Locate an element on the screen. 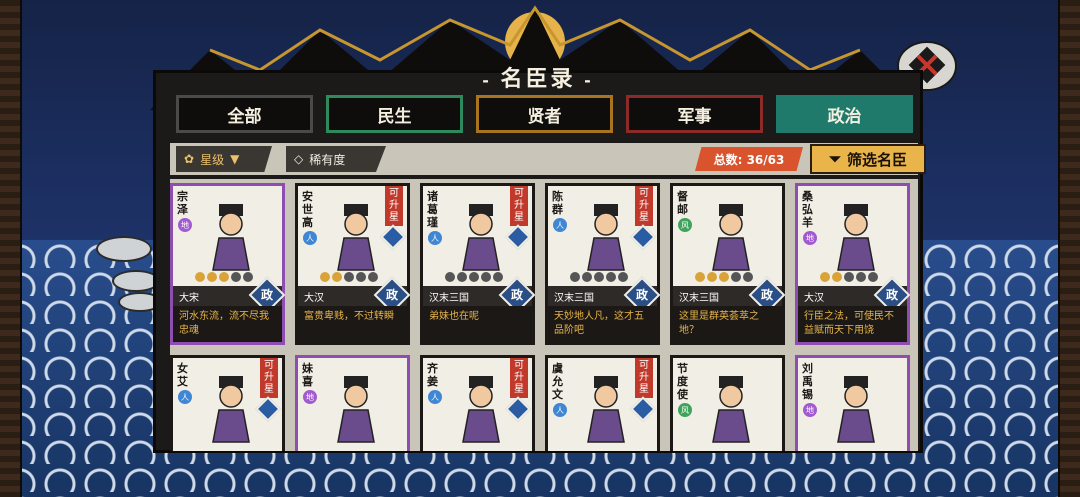  minister-quote: 弟妹也在呢 is located at coordinates (477, 324).